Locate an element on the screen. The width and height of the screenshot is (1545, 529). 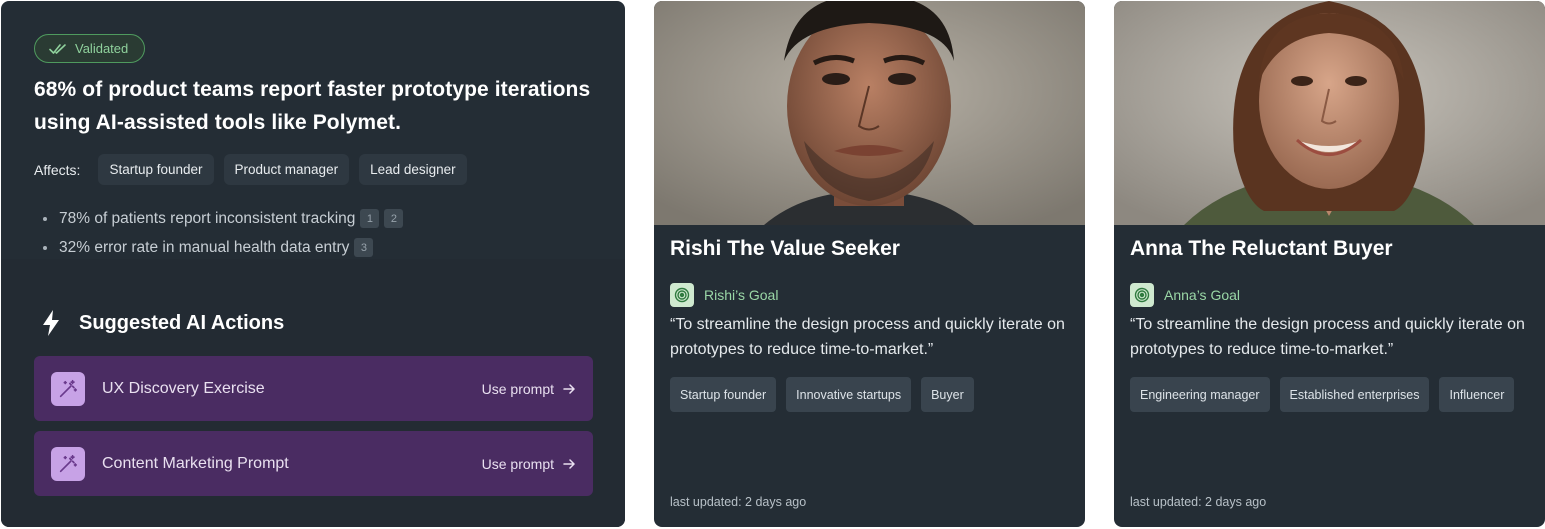
actions-title-text: Suggested AI Actions is located at coordinates (182, 322).